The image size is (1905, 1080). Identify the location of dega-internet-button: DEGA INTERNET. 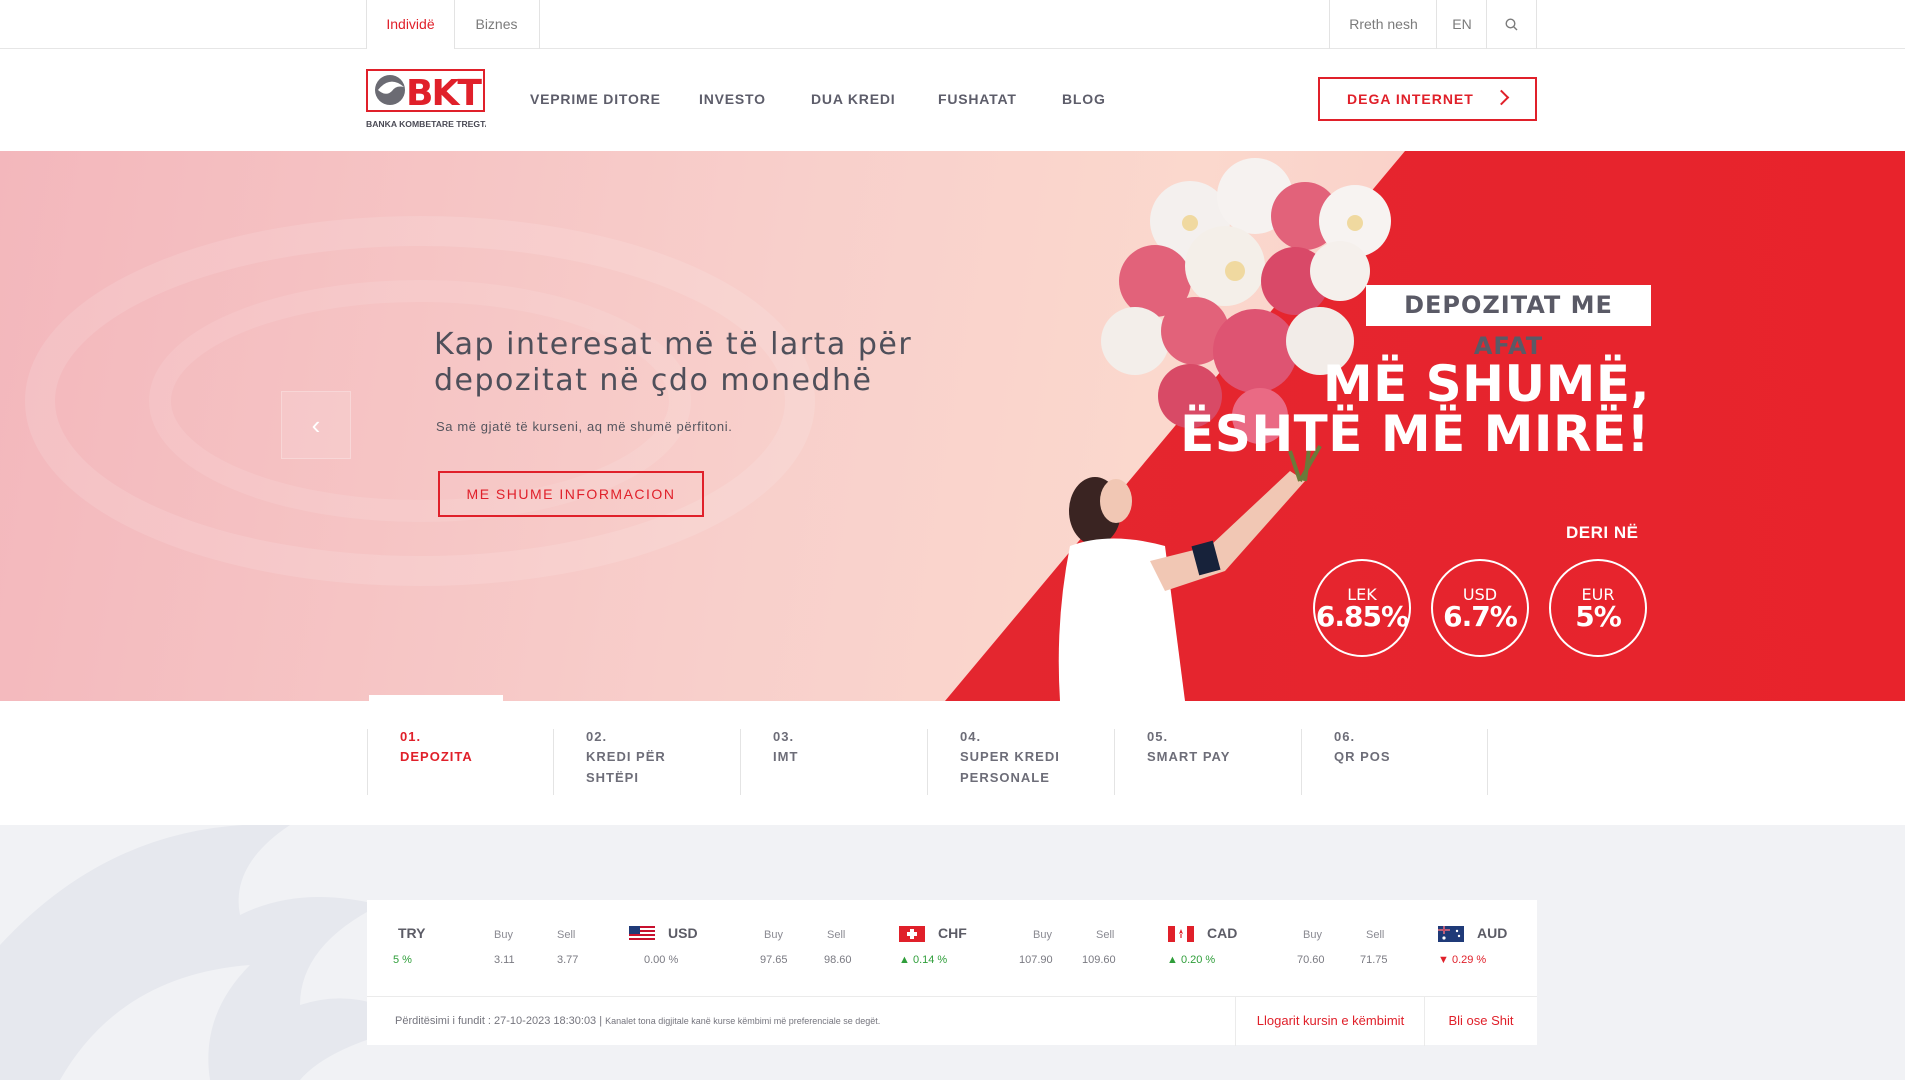
(1427, 99).